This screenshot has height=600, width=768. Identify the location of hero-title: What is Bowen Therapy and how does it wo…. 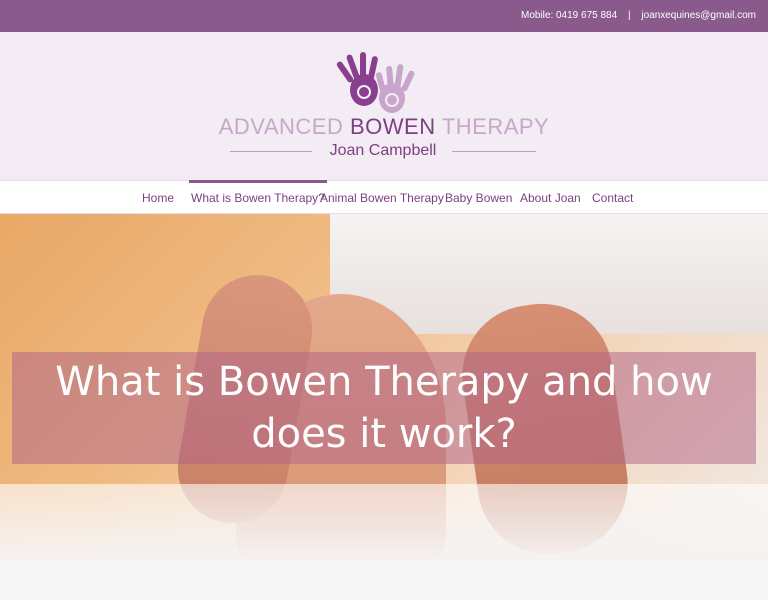
(384, 408).